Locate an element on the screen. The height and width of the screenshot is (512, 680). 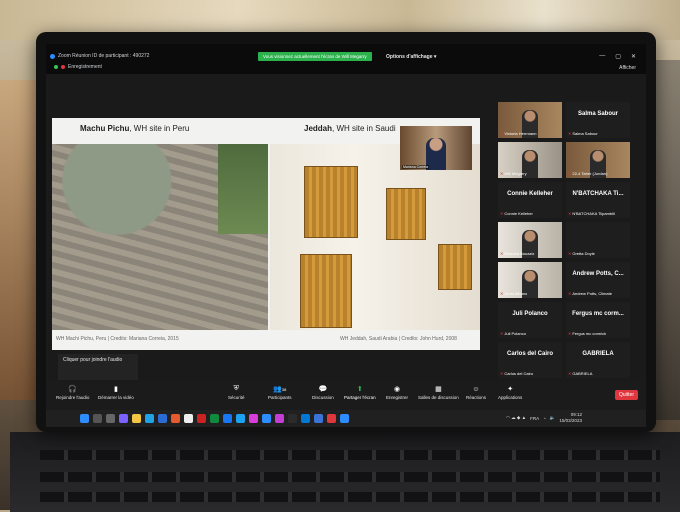
recording-icon is located at coordinates (63, 67).